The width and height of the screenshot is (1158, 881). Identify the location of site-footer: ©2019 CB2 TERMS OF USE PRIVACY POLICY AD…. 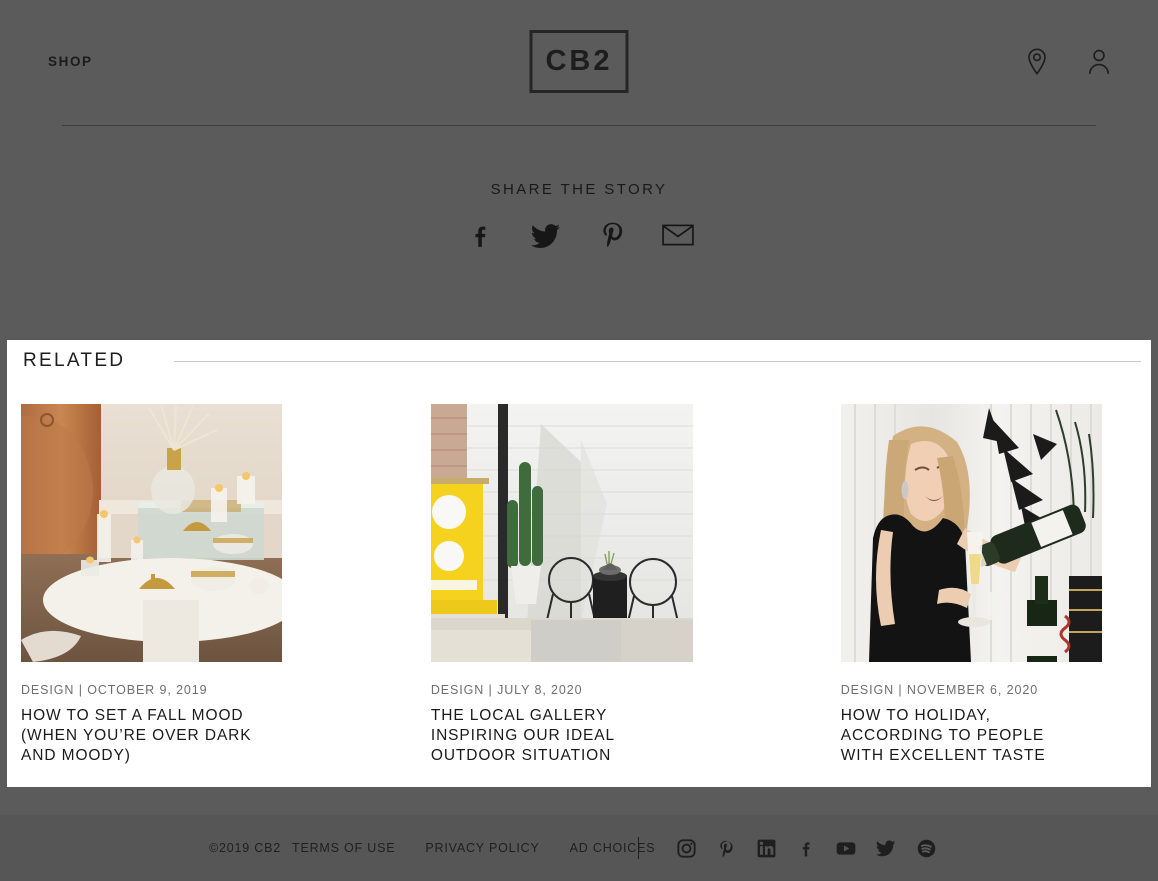
(579, 848).